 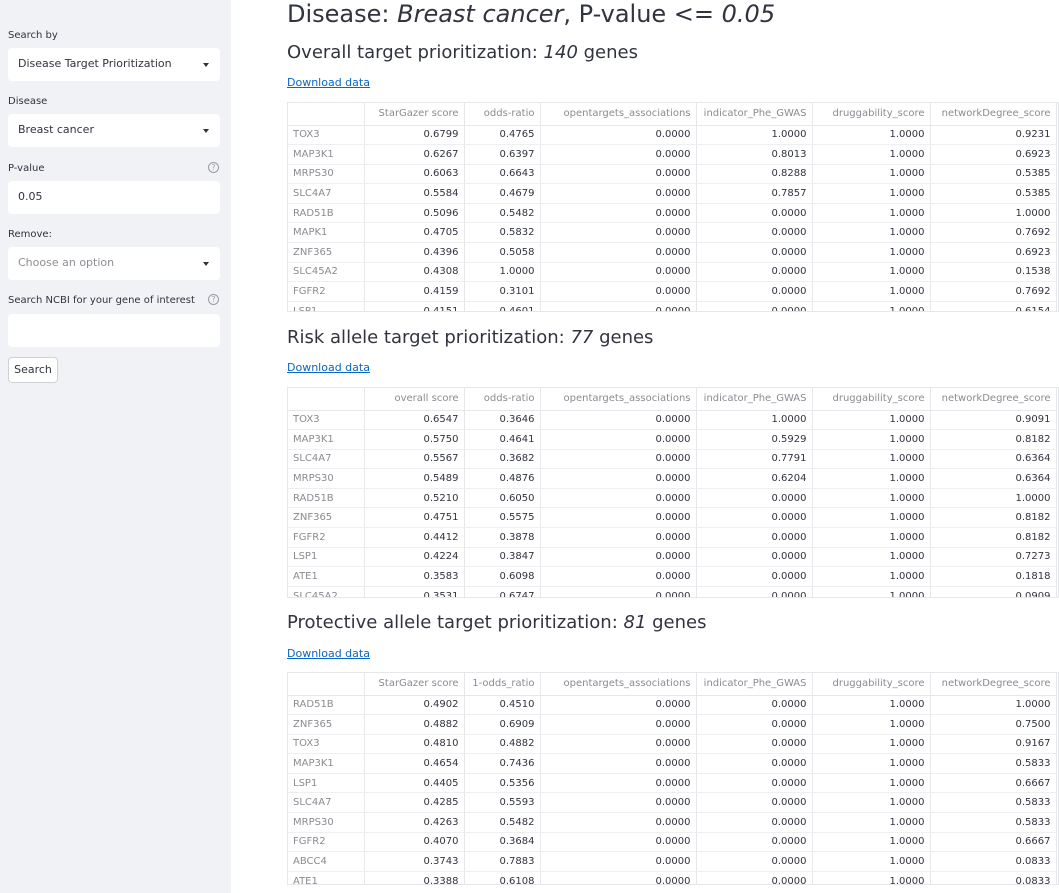 What do you see at coordinates (502, 252) in the screenshot?
I see `table-cell: 0.5058` at bounding box center [502, 252].